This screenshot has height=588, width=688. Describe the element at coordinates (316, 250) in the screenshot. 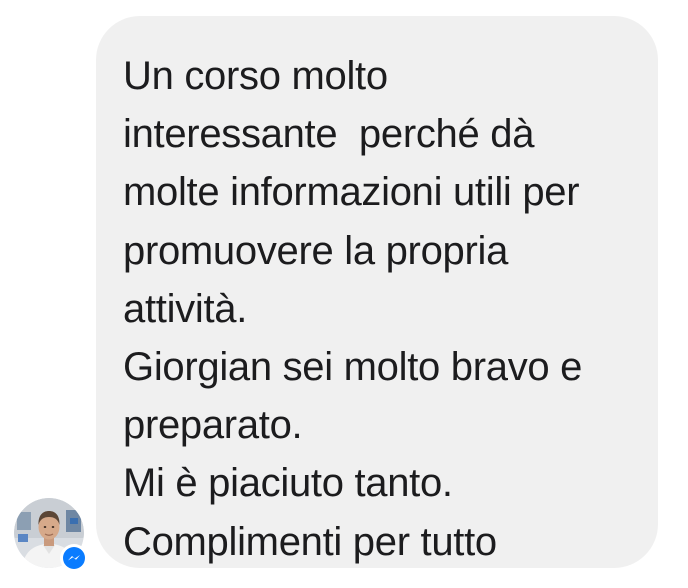

I see `message-line: promuovere la propria` at that location.